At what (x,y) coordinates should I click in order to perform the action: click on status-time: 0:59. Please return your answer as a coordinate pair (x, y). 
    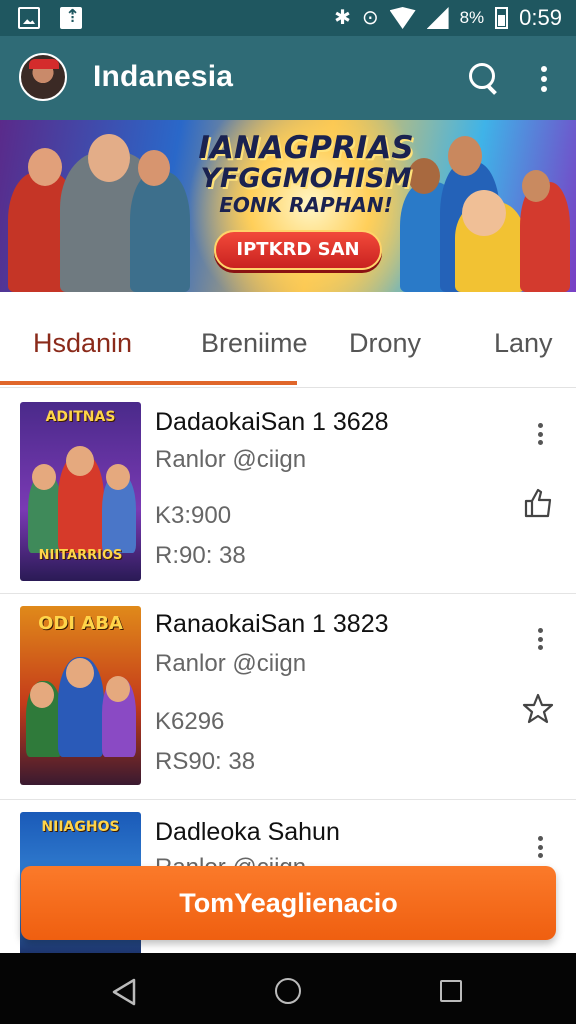
    Looking at the image, I should click on (540, 17).